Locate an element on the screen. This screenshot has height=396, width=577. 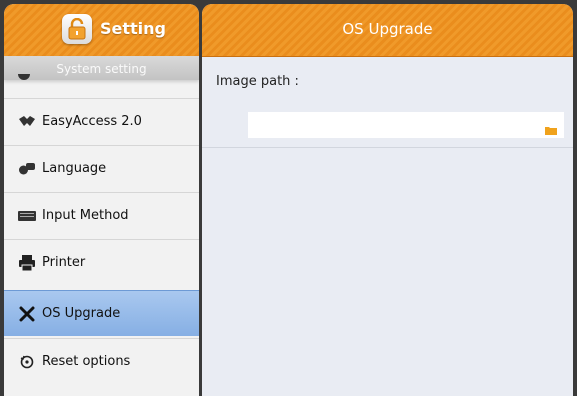
sidebar-item-language: Language is located at coordinates (101, 168).